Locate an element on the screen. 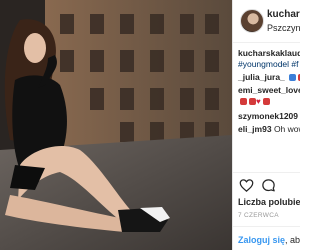 This screenshot has width=320, height=250. comment-row: eli_jm93 Oh wow is located at coordinates (269, 129).